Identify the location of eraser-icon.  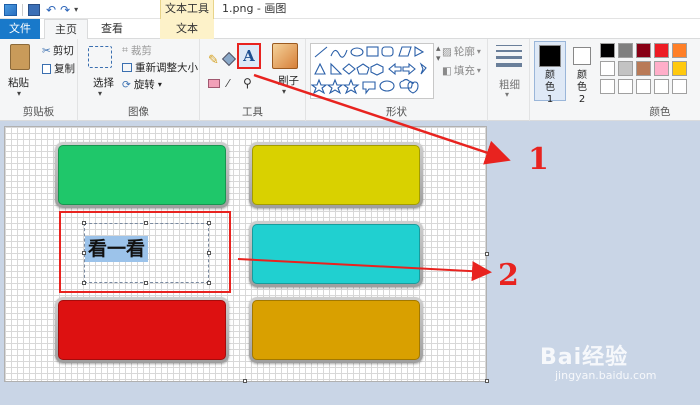
(214, 83).